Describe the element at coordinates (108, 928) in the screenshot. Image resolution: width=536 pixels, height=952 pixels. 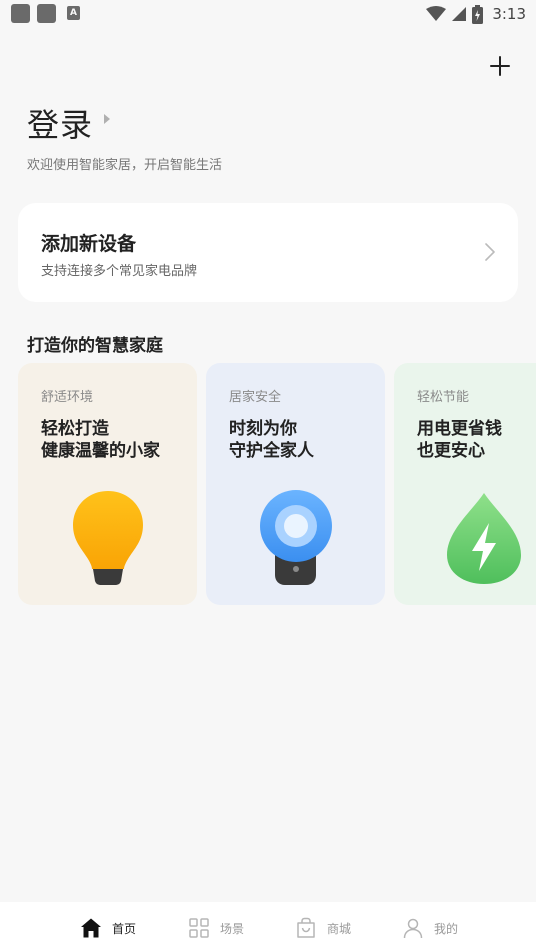
I see `tab-home: 首页` at that location.